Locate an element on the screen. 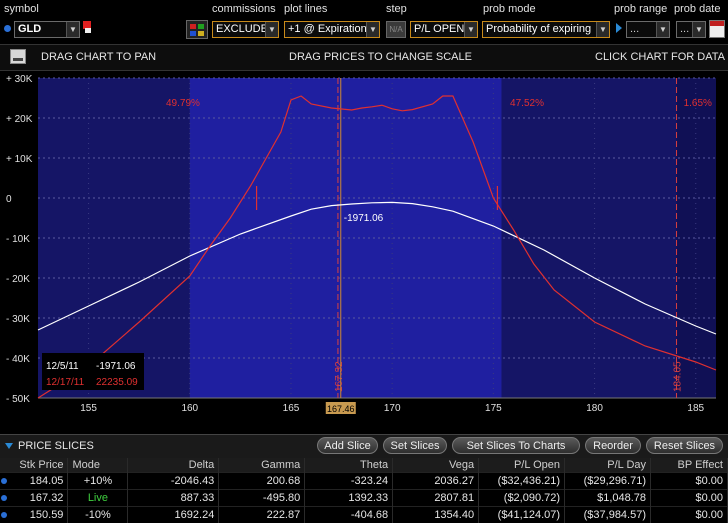 Image resolution: width=728 pixels, height=523 pixels. cell-pl-day: ($29,296.71) is located at coordinates (608, 481).